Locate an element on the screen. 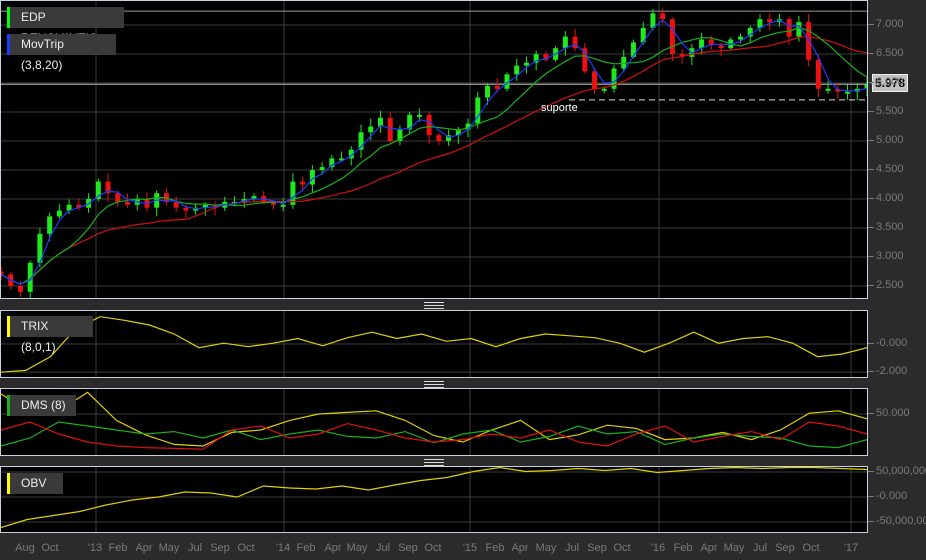 Image resolution: width=926 pixels, height=560 pixels. x-tick-label: '16 is located at coordinates (658, 548).